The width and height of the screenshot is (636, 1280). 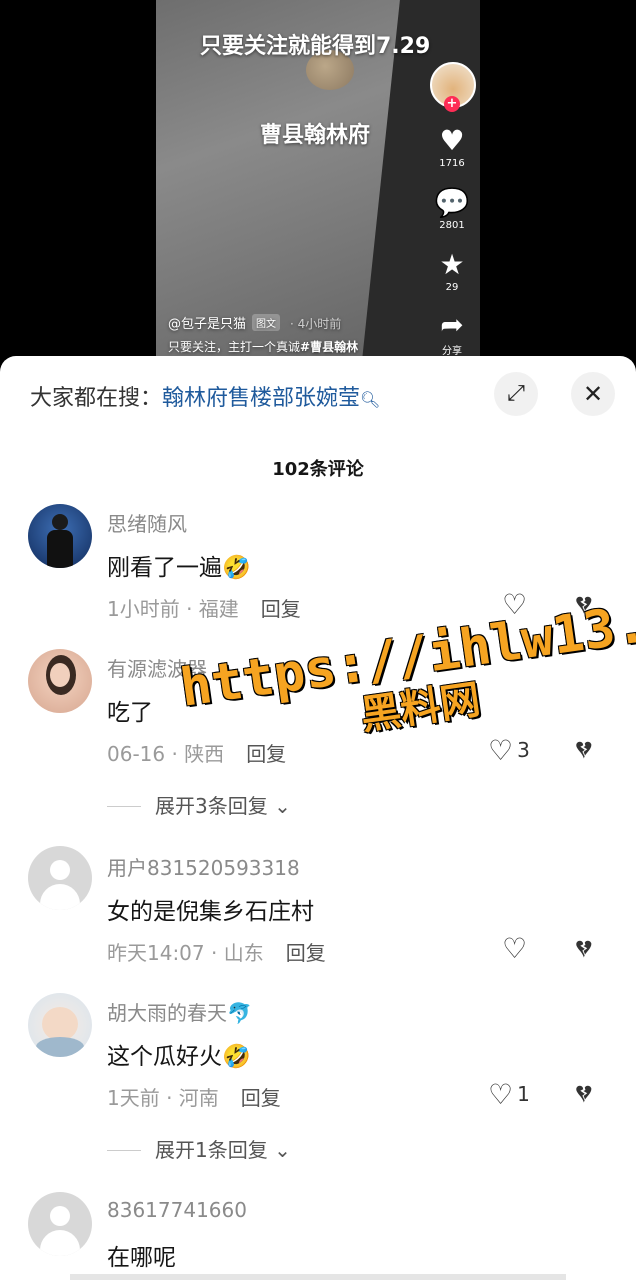 I want to click on like-count: 1716, so click(x=452, y=163).